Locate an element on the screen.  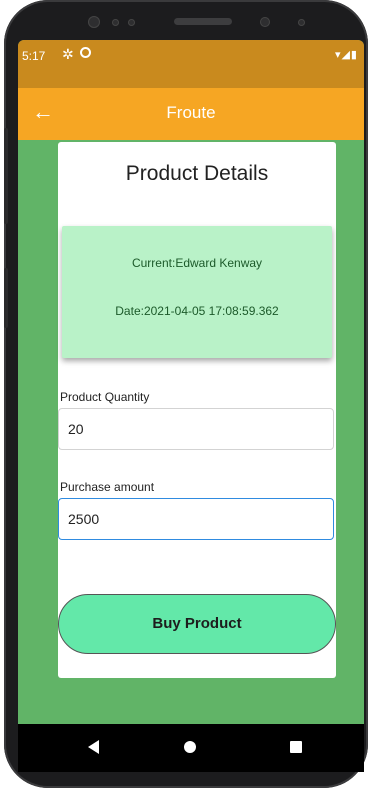
volume-button is located at coordinates (6, 176).